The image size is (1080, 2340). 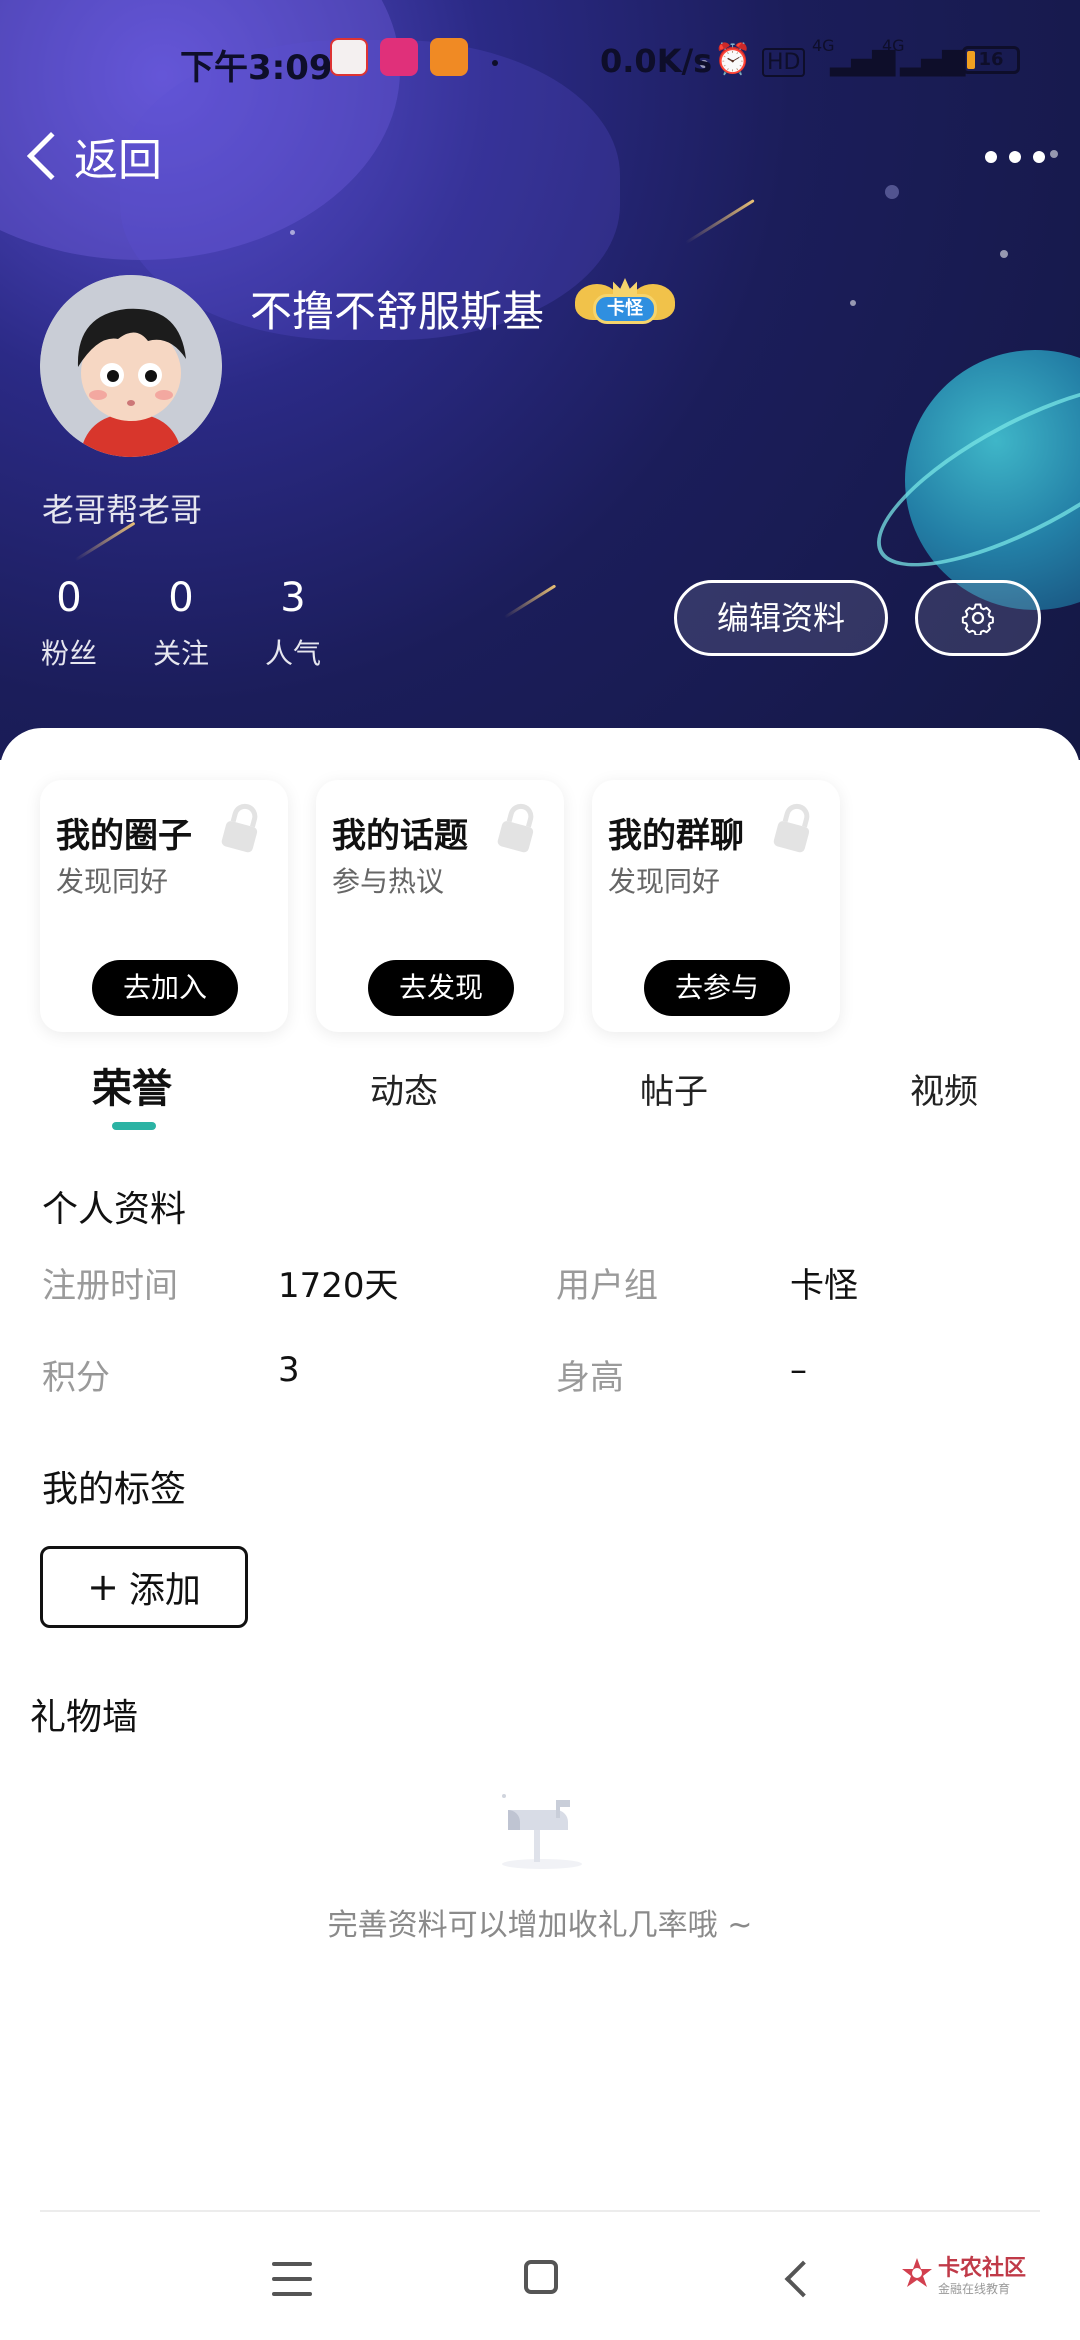 What do you see at coordinates (388, 881) in the screenshot?
I see `card-subtitle: 参与热议` at bounding box center [388, 881].